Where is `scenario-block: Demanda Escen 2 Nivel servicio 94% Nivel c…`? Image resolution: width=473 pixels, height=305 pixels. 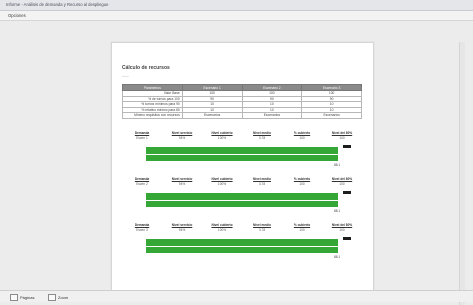
scenario-block: Demanda Escen 2 Nivel servicio 94% Nivel c… is located at coordinates (242, 197).